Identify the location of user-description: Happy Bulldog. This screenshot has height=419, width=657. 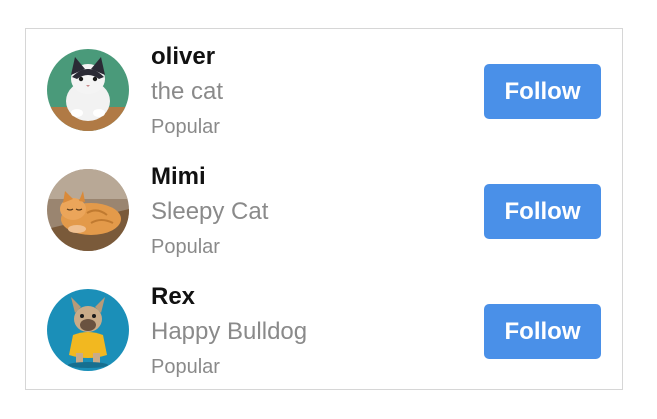
(229, 331).